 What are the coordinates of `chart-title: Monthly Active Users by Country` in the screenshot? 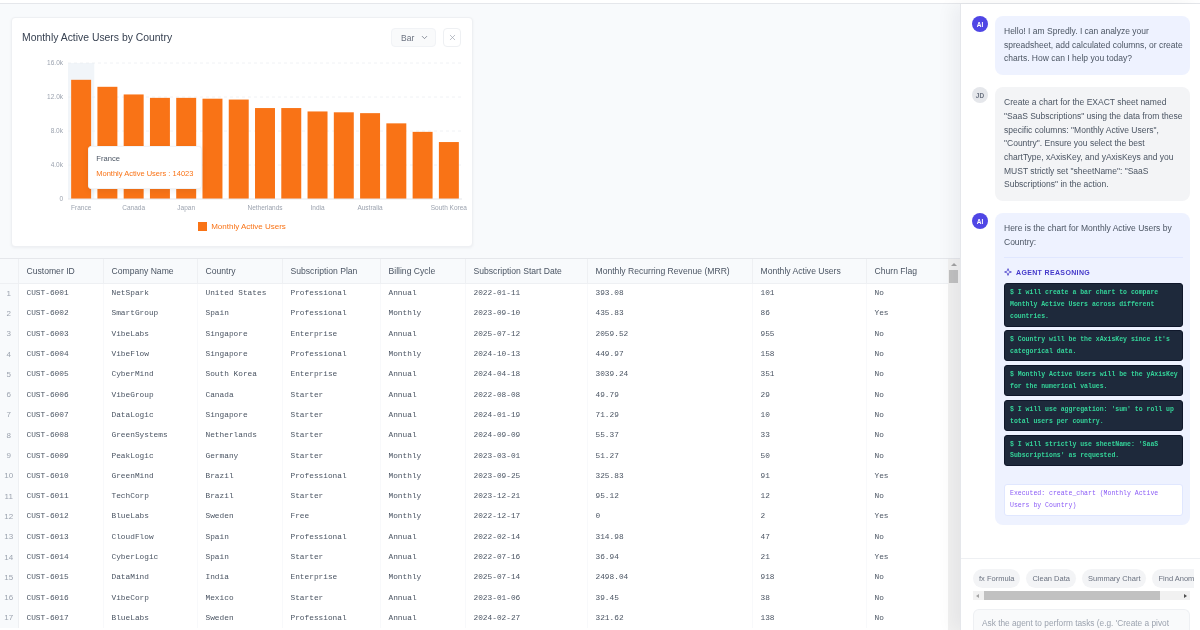 It's located at (97, 37).